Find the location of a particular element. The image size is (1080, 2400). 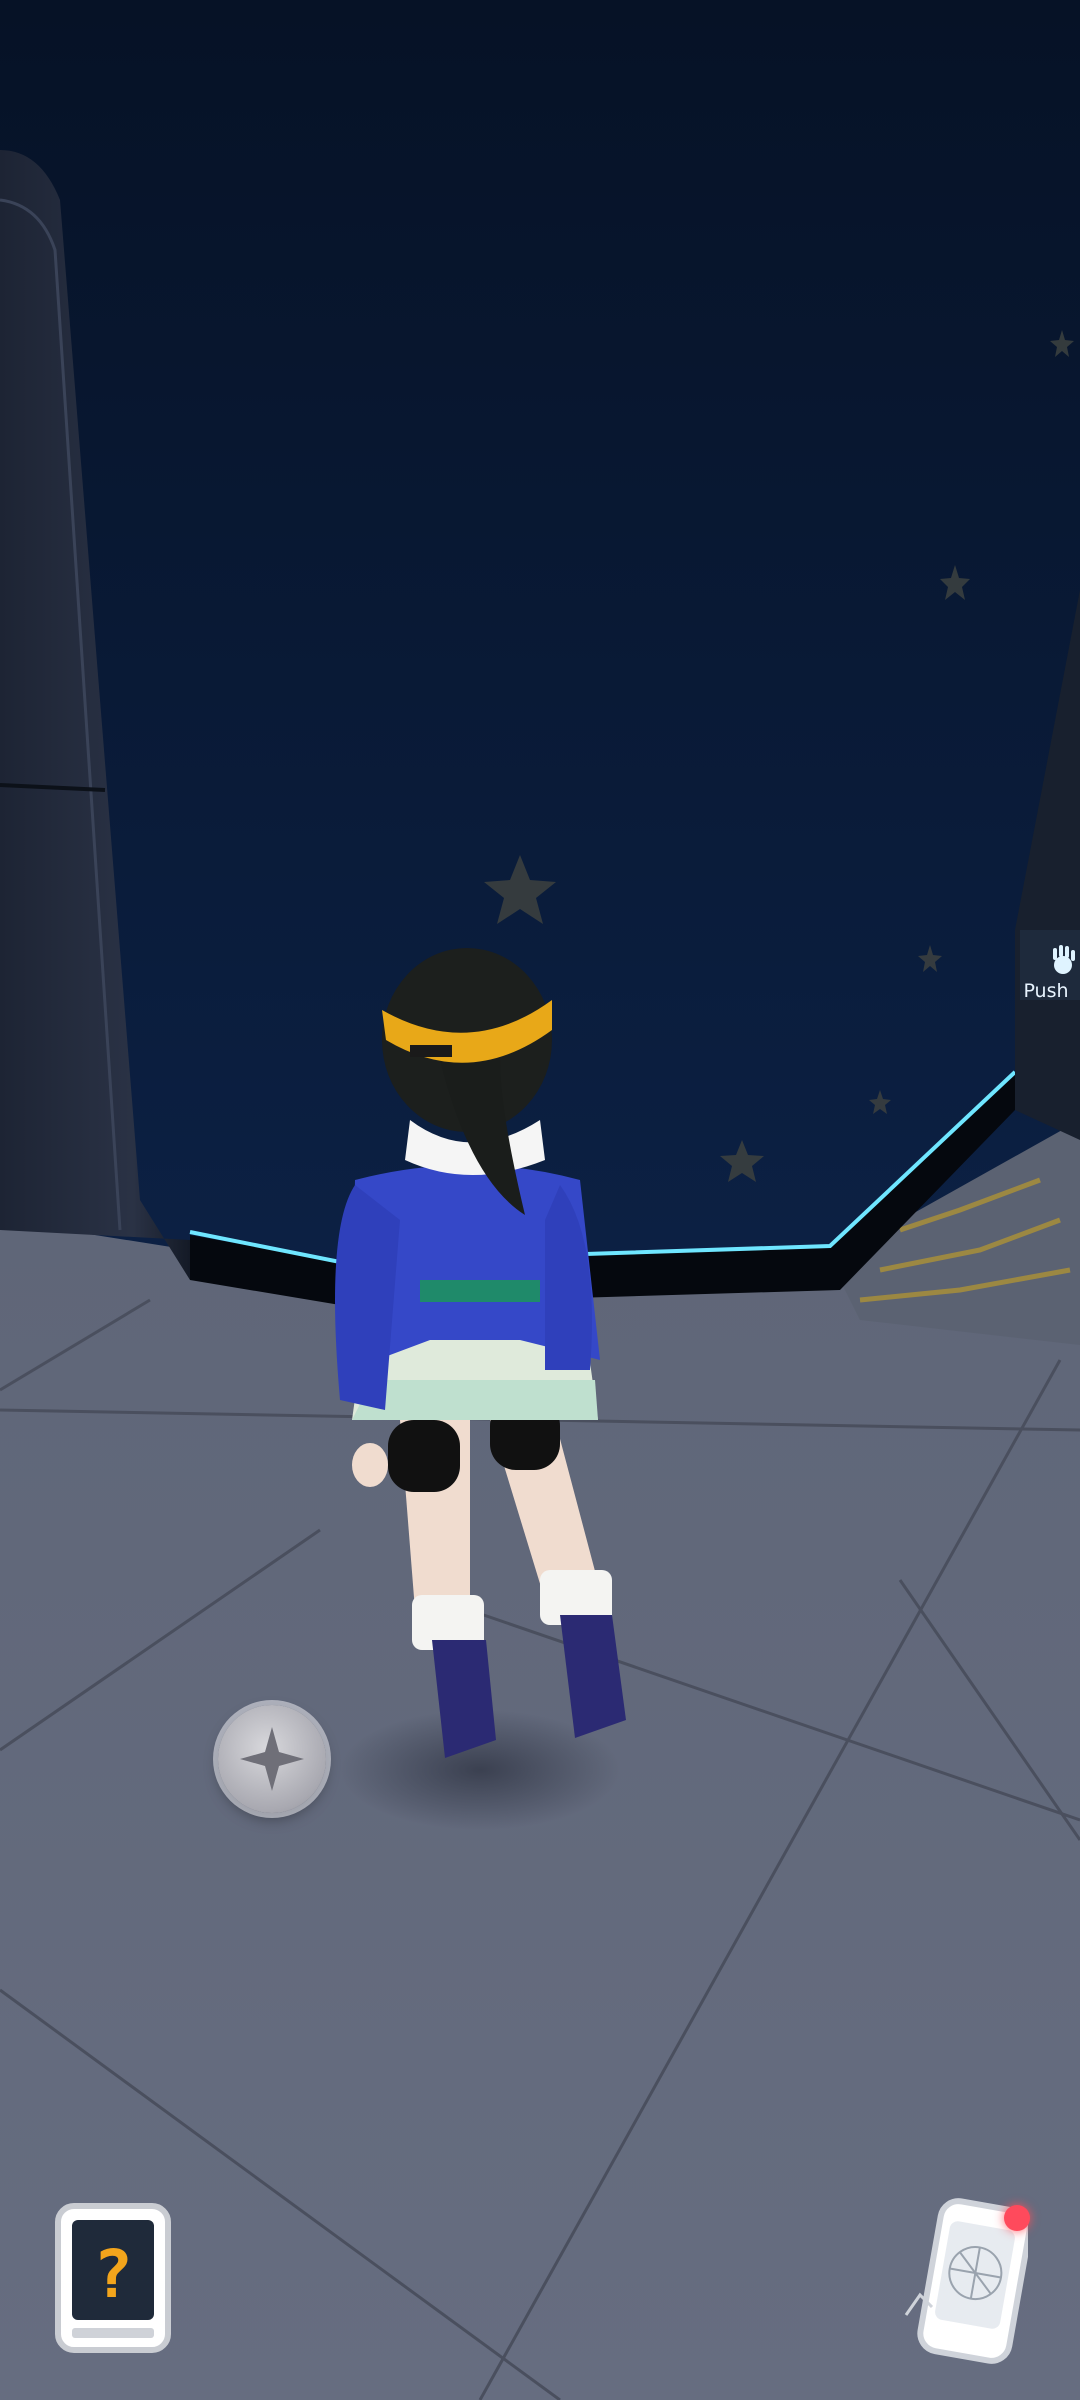

hint-button: ? is located at coordinates (113, 2278).